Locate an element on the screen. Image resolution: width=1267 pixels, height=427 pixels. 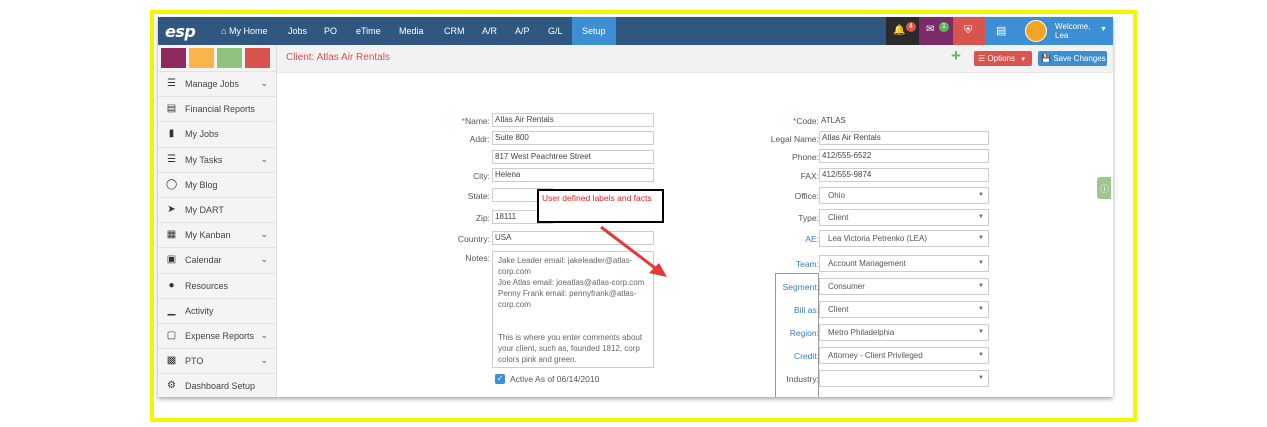
page-title: Client: Atlas Air Rentals is located at coordinates (338, 57).